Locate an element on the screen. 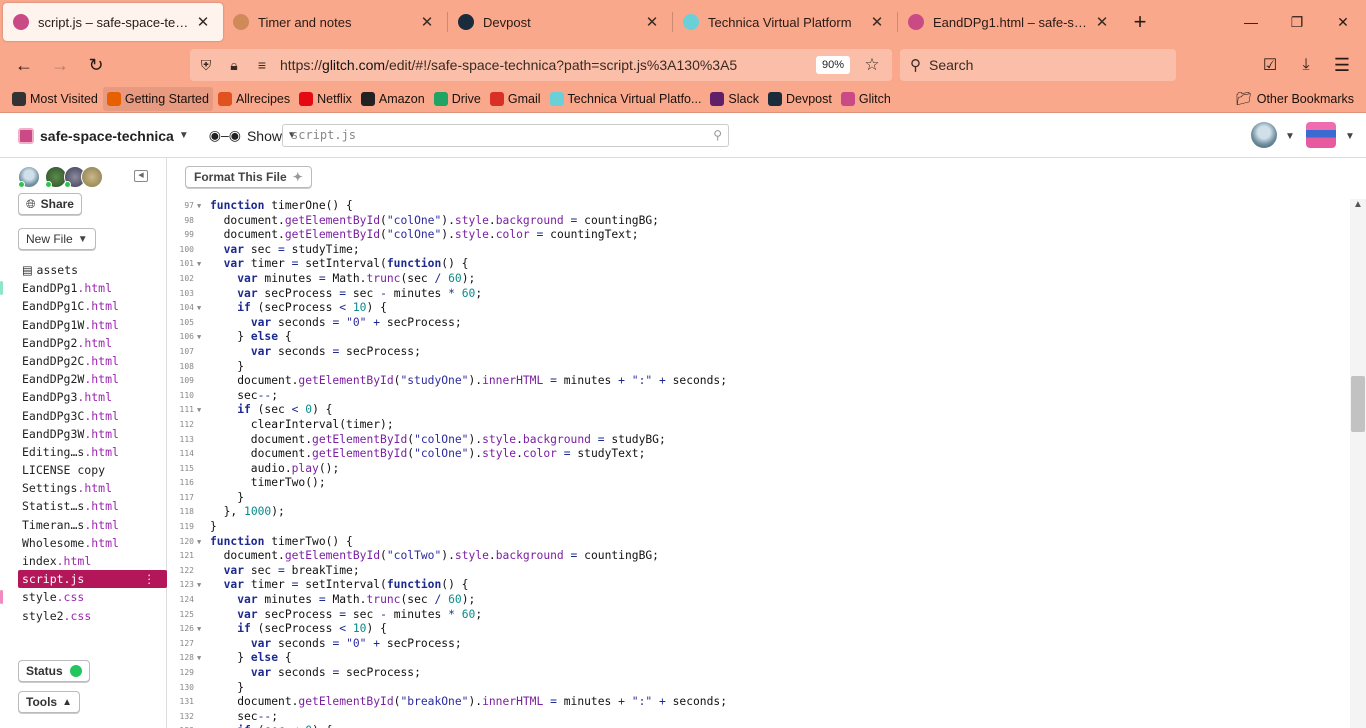 The image size is (1366, 728). permissions-icon: ≡ is located at coordinates (262, 65).